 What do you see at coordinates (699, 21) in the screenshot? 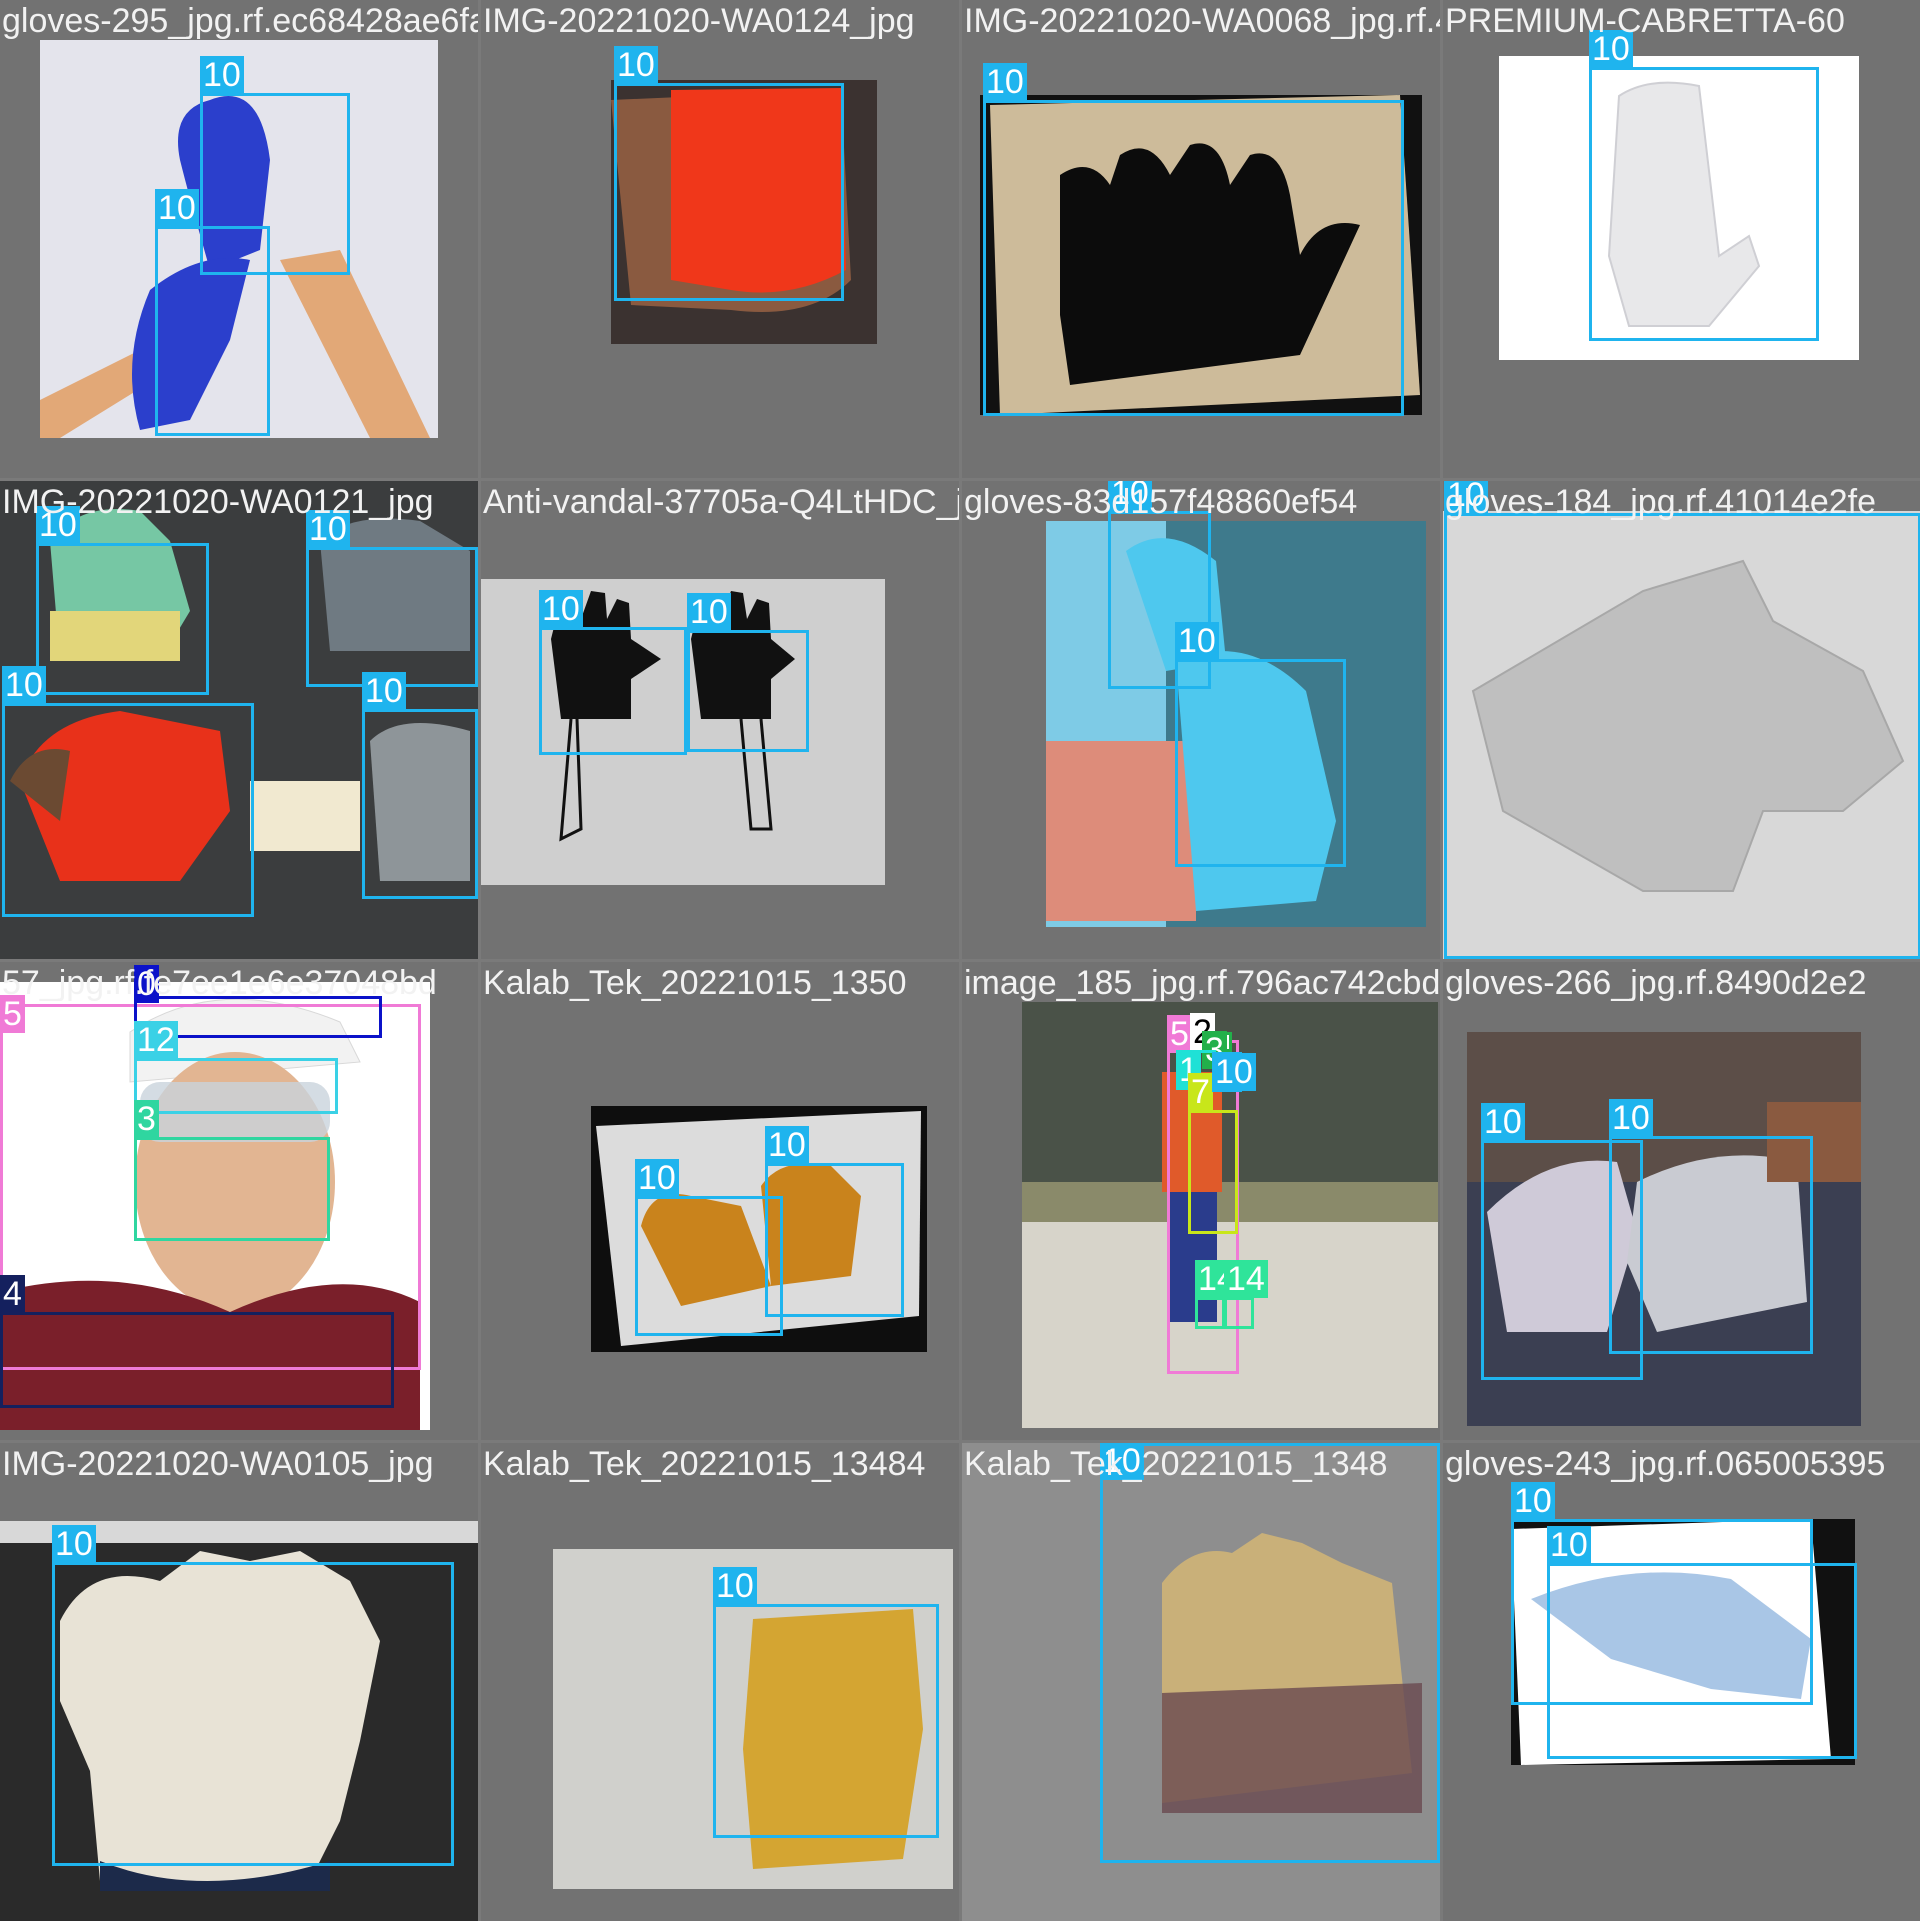
I see `tile-filename: IMG-20221020-WA0124_jpg` at bounding box center [699, 21].